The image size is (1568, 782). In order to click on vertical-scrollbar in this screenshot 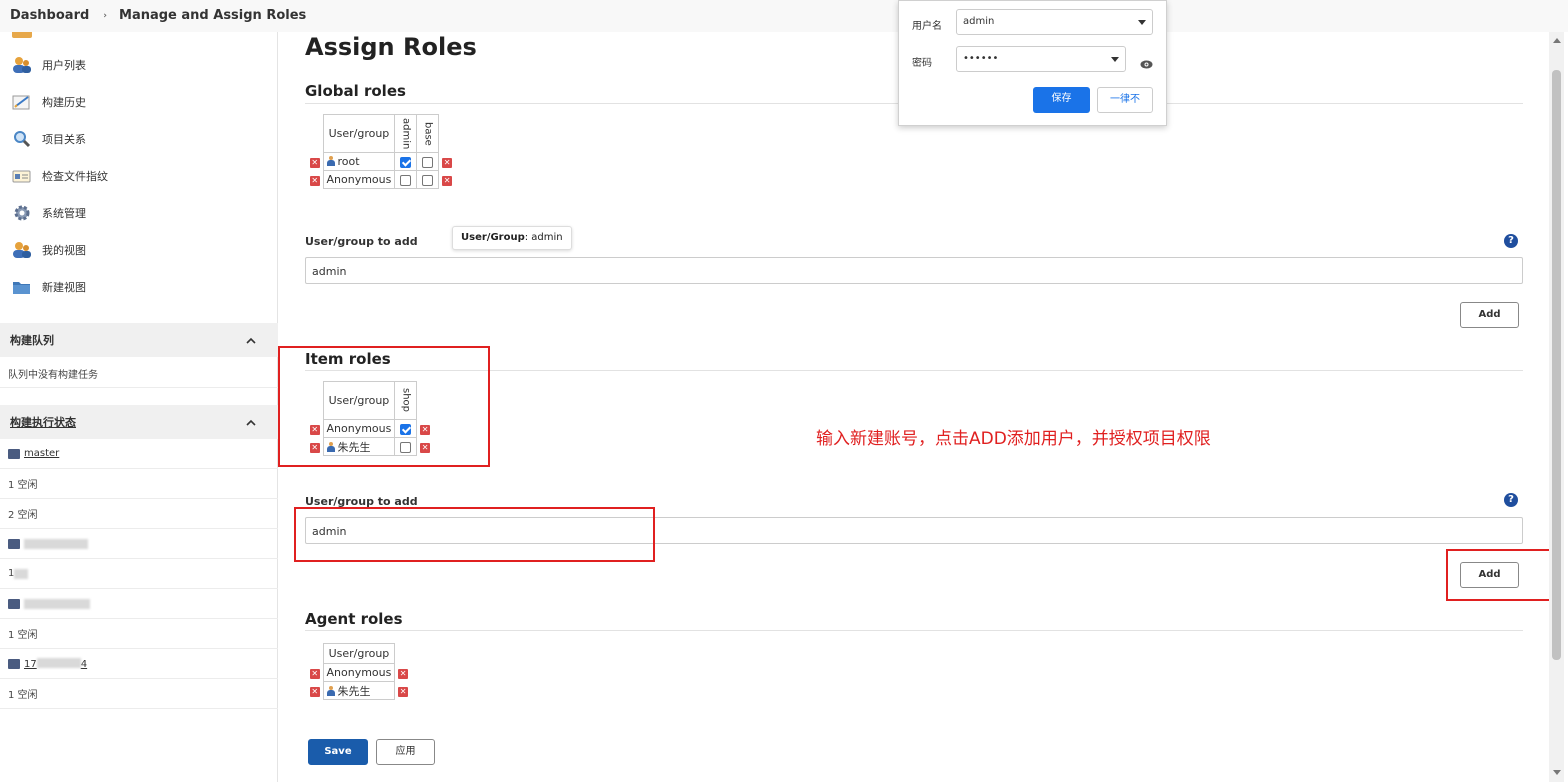, I will do `click(1556, 407)`.